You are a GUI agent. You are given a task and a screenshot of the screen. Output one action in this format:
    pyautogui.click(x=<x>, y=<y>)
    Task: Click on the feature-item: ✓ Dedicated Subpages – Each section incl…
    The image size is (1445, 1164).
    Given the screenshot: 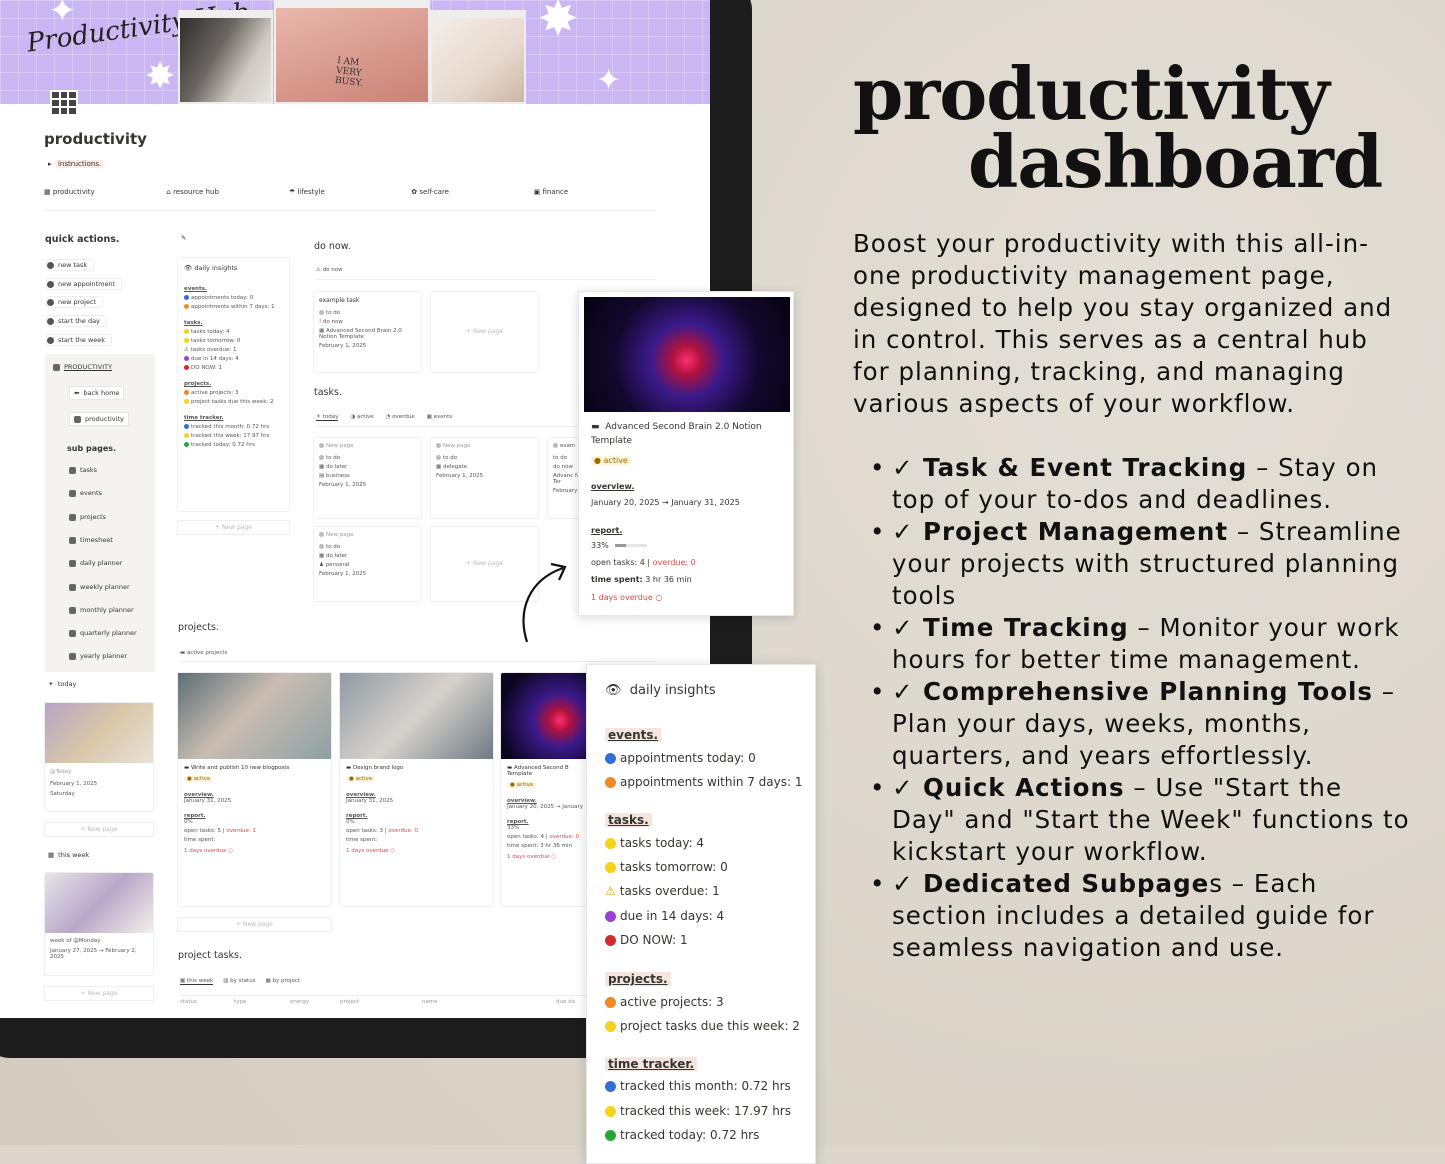 What is the action you would take?
    pyautogui.click(x=1140, y=916)
    